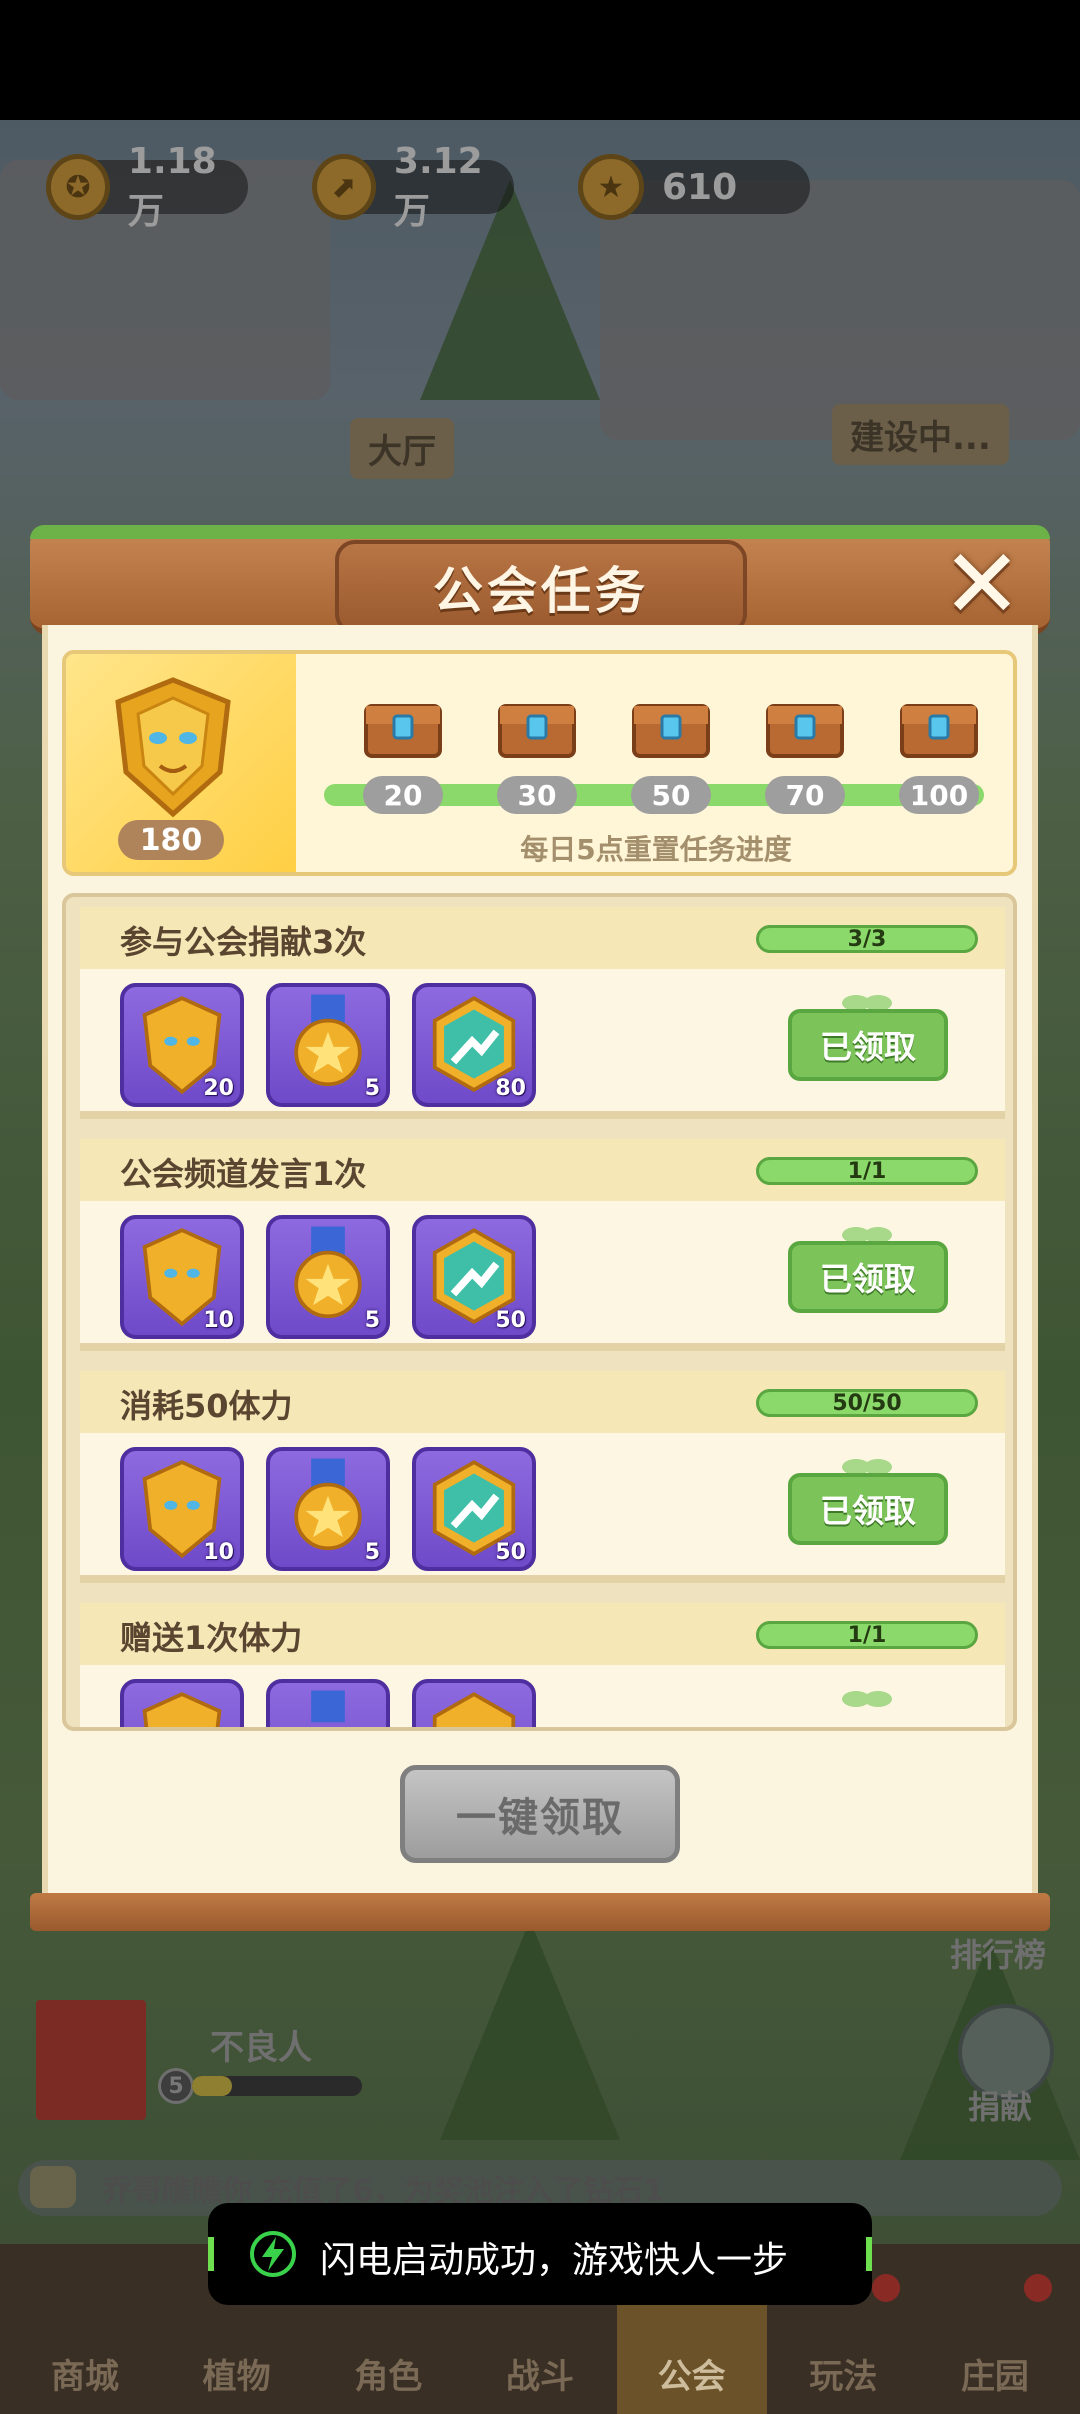  I want to click on activity-panel: 180 20 30 50 70 100 每日5点重置任务进度, so click(539, 763).